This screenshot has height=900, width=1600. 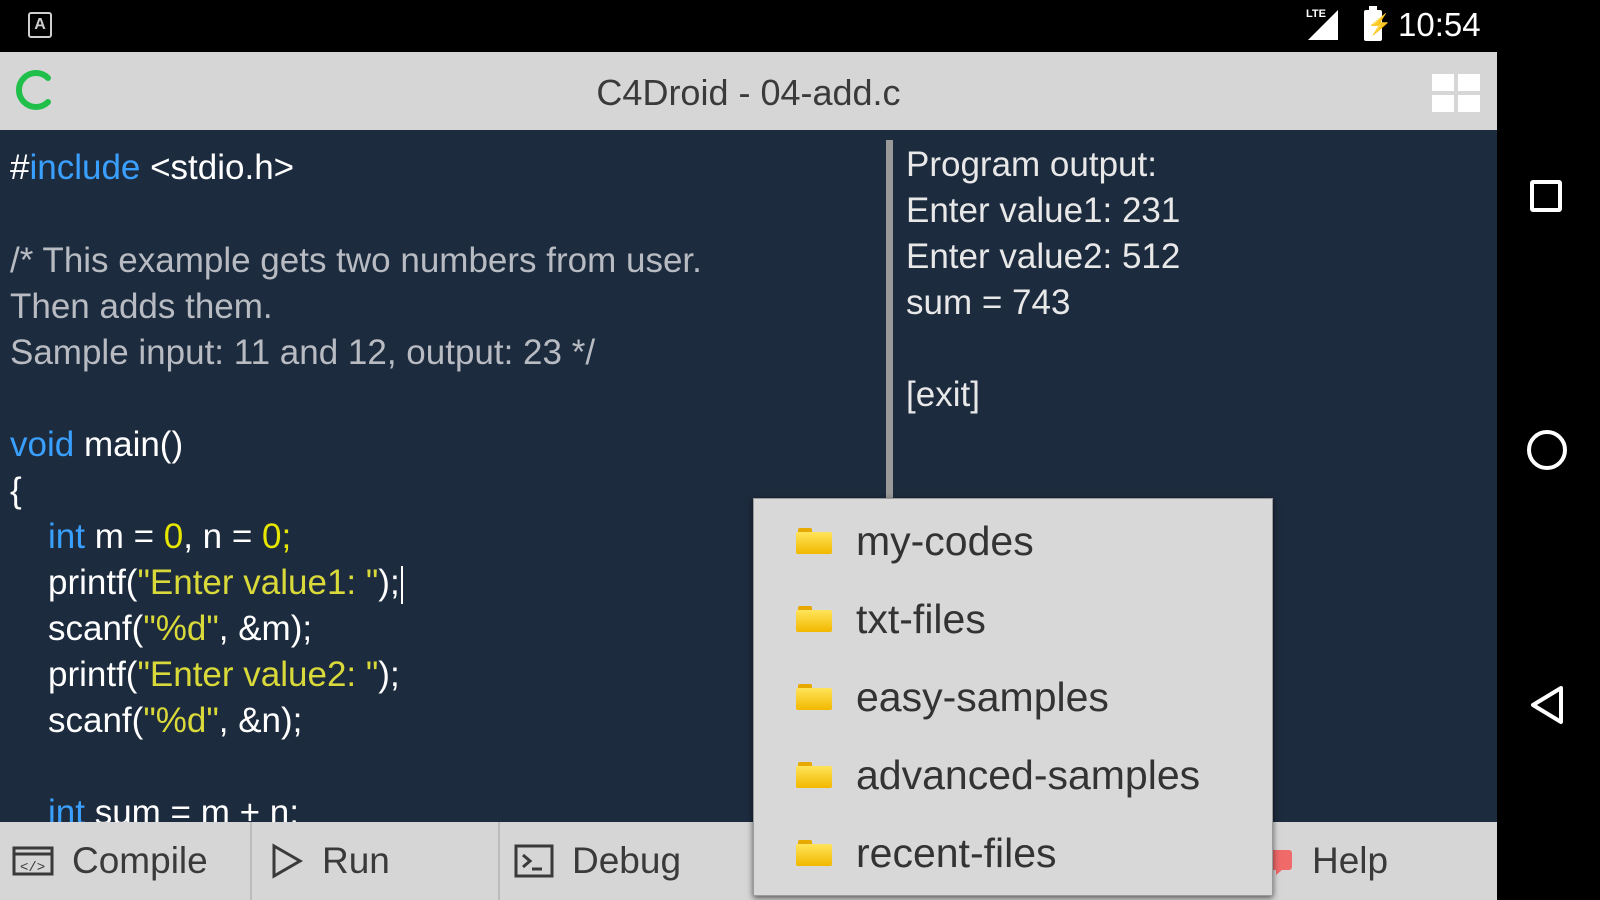 What do you see at coordinates (141, 306) in the screenshot?
I see `code-line: Then adds them.` at bounding box center [141, 306].